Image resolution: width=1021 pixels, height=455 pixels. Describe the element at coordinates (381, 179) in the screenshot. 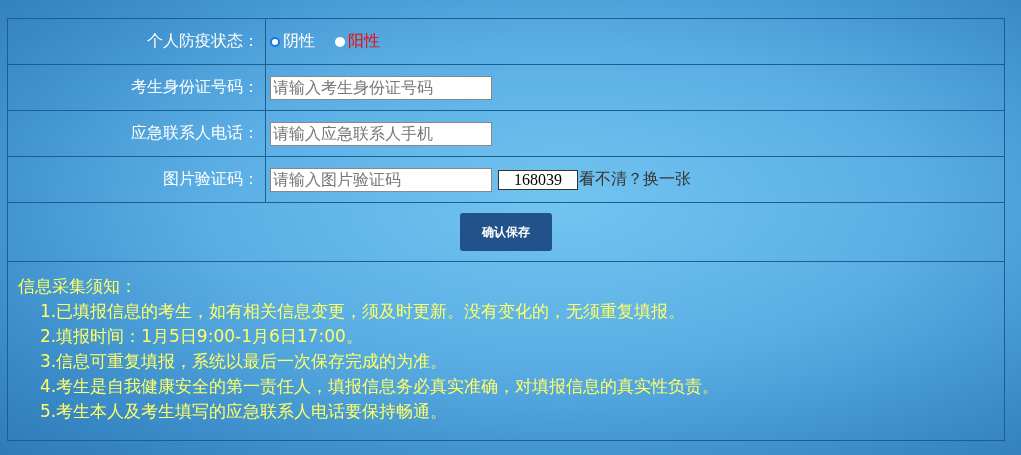

I see `input-field: 请输入图片验证码` at that location.